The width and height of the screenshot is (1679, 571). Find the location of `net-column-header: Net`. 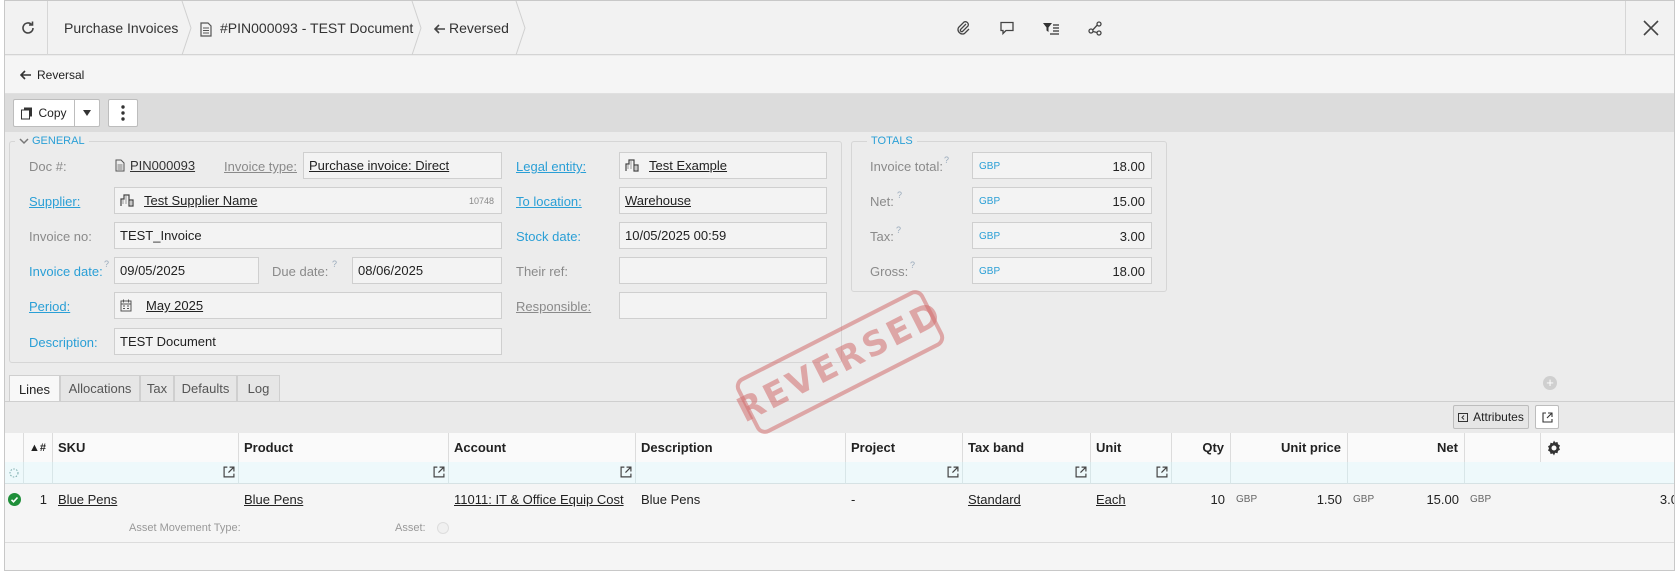

net-column-header: Net is located at coordinates (1406, 447).